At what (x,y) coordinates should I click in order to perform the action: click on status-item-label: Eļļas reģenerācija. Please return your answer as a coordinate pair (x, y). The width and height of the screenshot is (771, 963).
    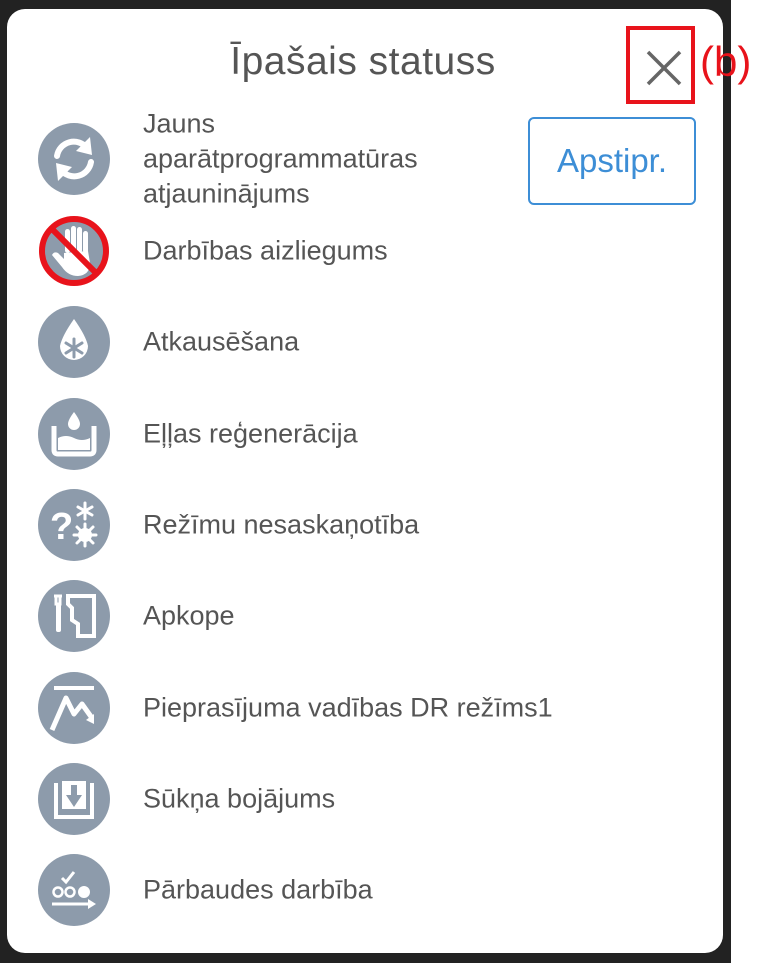
    Looking at the image, I should click on (250, 433).